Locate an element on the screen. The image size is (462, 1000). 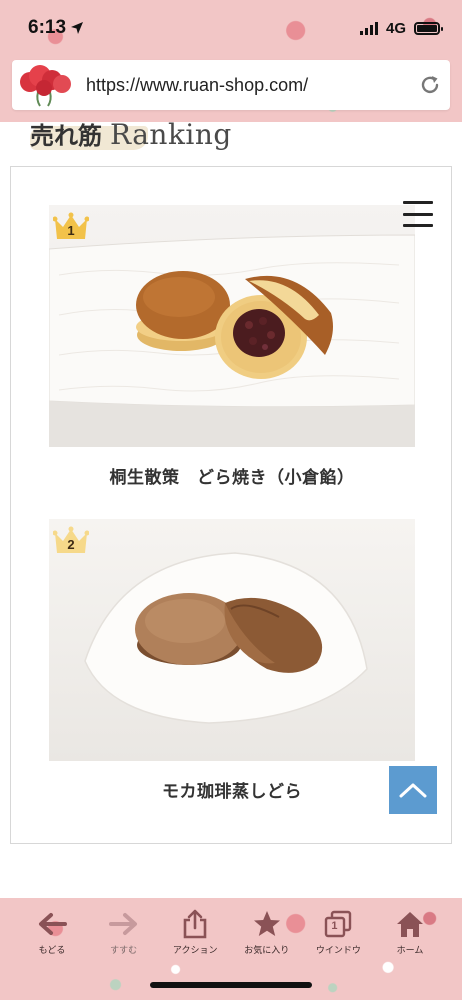
home-icon is located at coordinates (410, 924).